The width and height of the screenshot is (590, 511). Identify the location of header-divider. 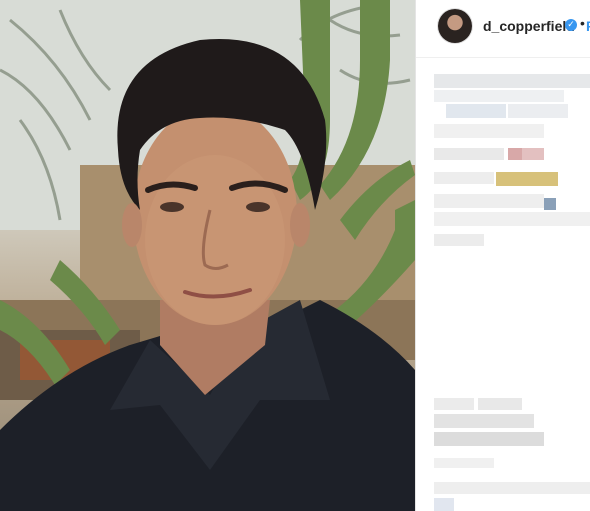
(503, 57).